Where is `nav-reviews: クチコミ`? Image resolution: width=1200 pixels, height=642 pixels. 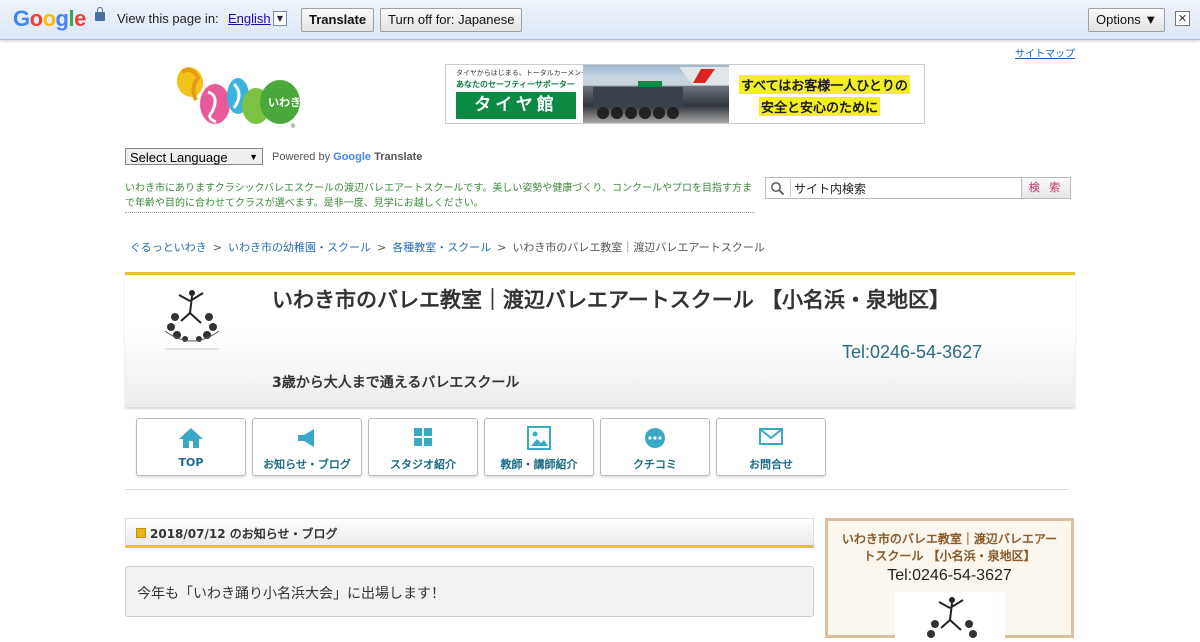
nav-reviews: クチコミ is located at coordinates (655, 447).